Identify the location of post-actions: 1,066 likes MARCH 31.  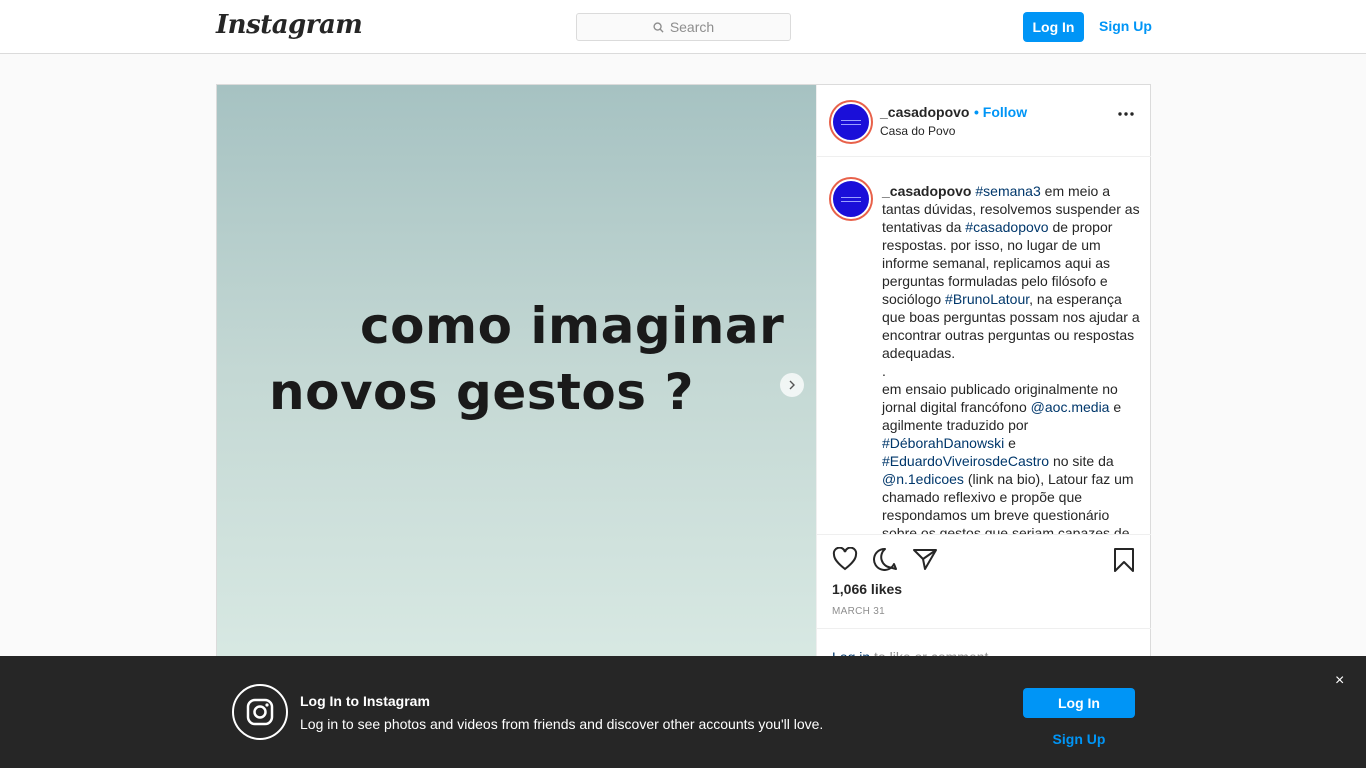
(984, 581).